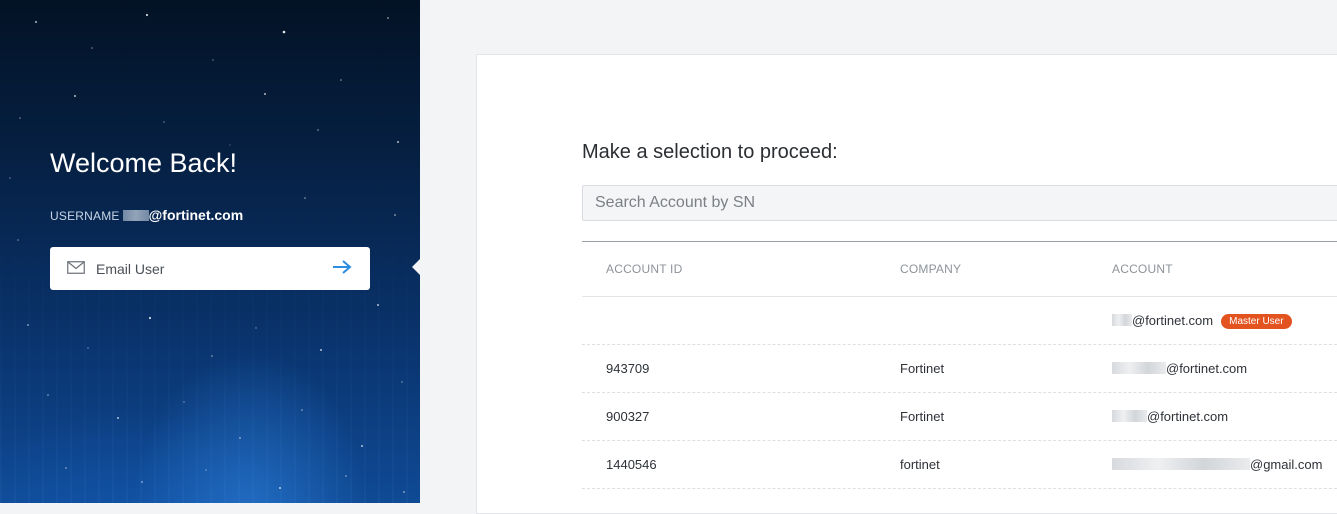  Describe the element at coordinates (85, 216) in the screenshot. I see `username-label: USERNAME` at that location.